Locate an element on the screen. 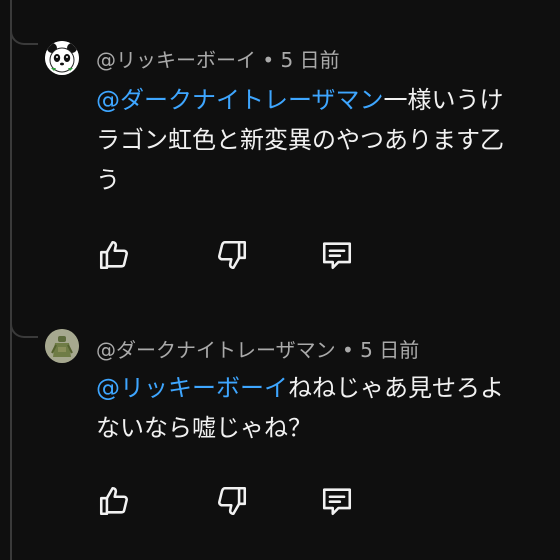 This screenshot has width=560, height=560. thread-line is located at coordinates (11, 280).